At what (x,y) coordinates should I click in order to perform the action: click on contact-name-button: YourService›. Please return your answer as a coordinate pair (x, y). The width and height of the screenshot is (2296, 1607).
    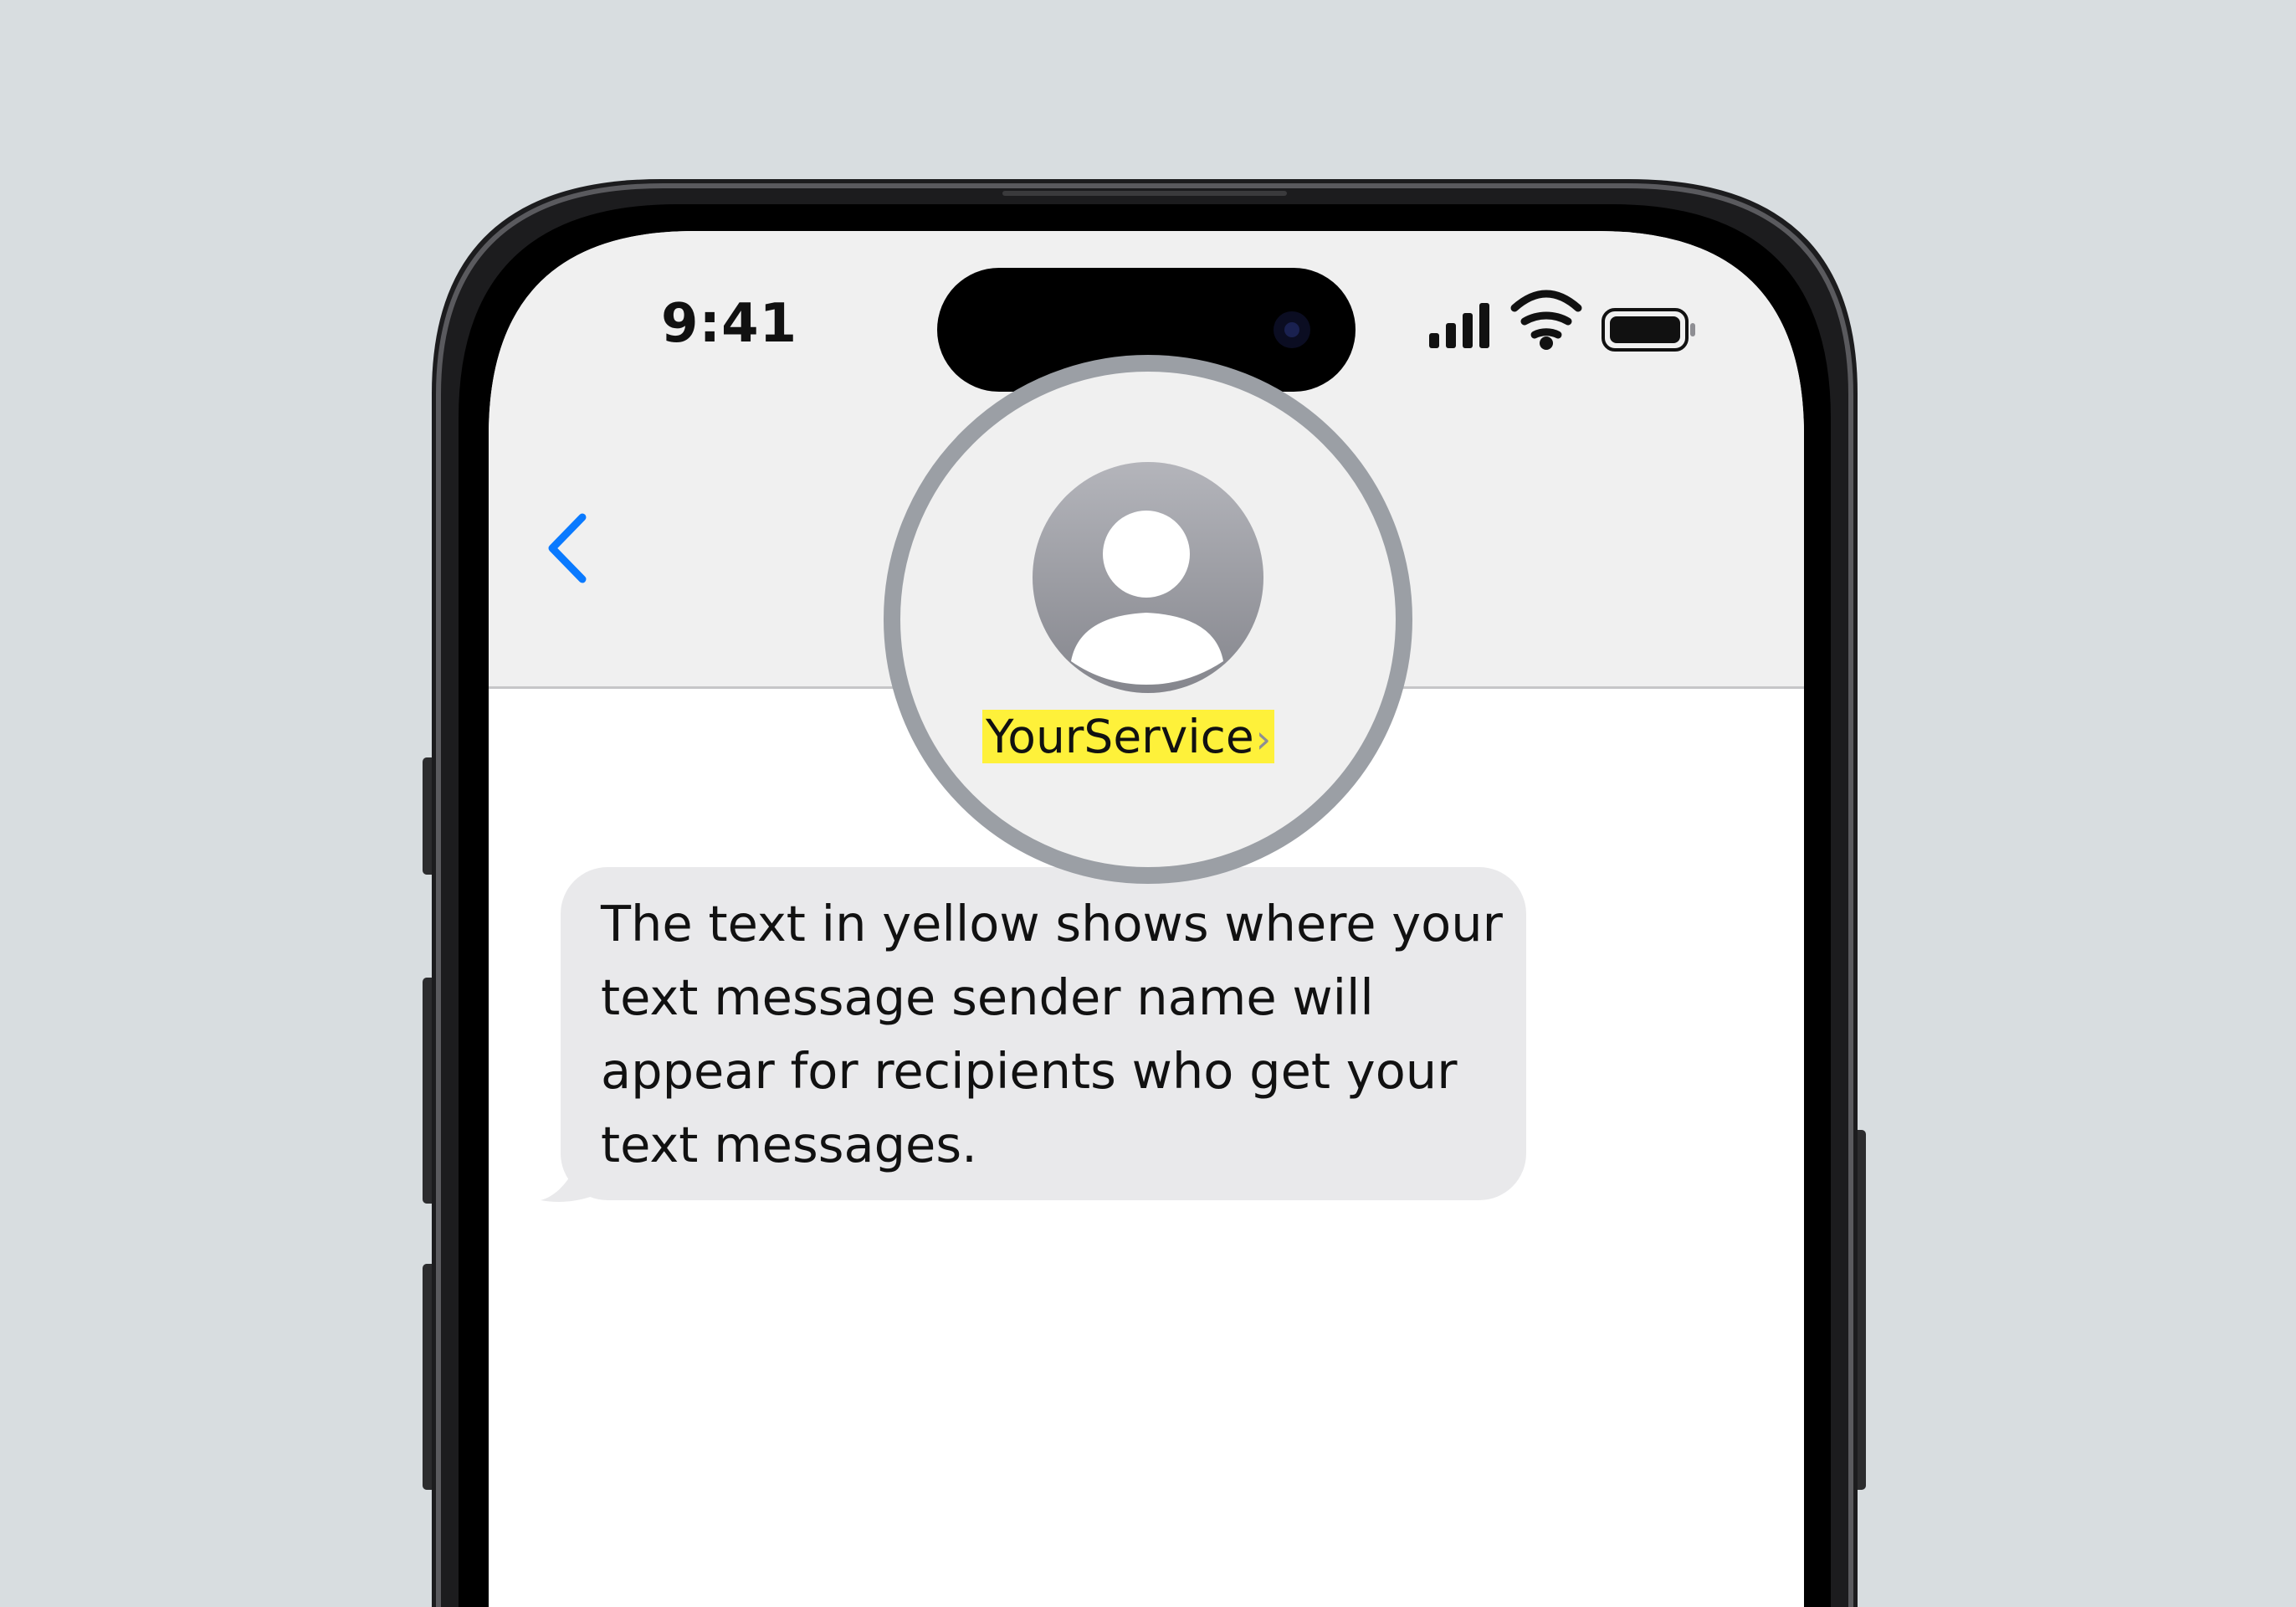
    Looking at the image, I should click on (1128, 736).